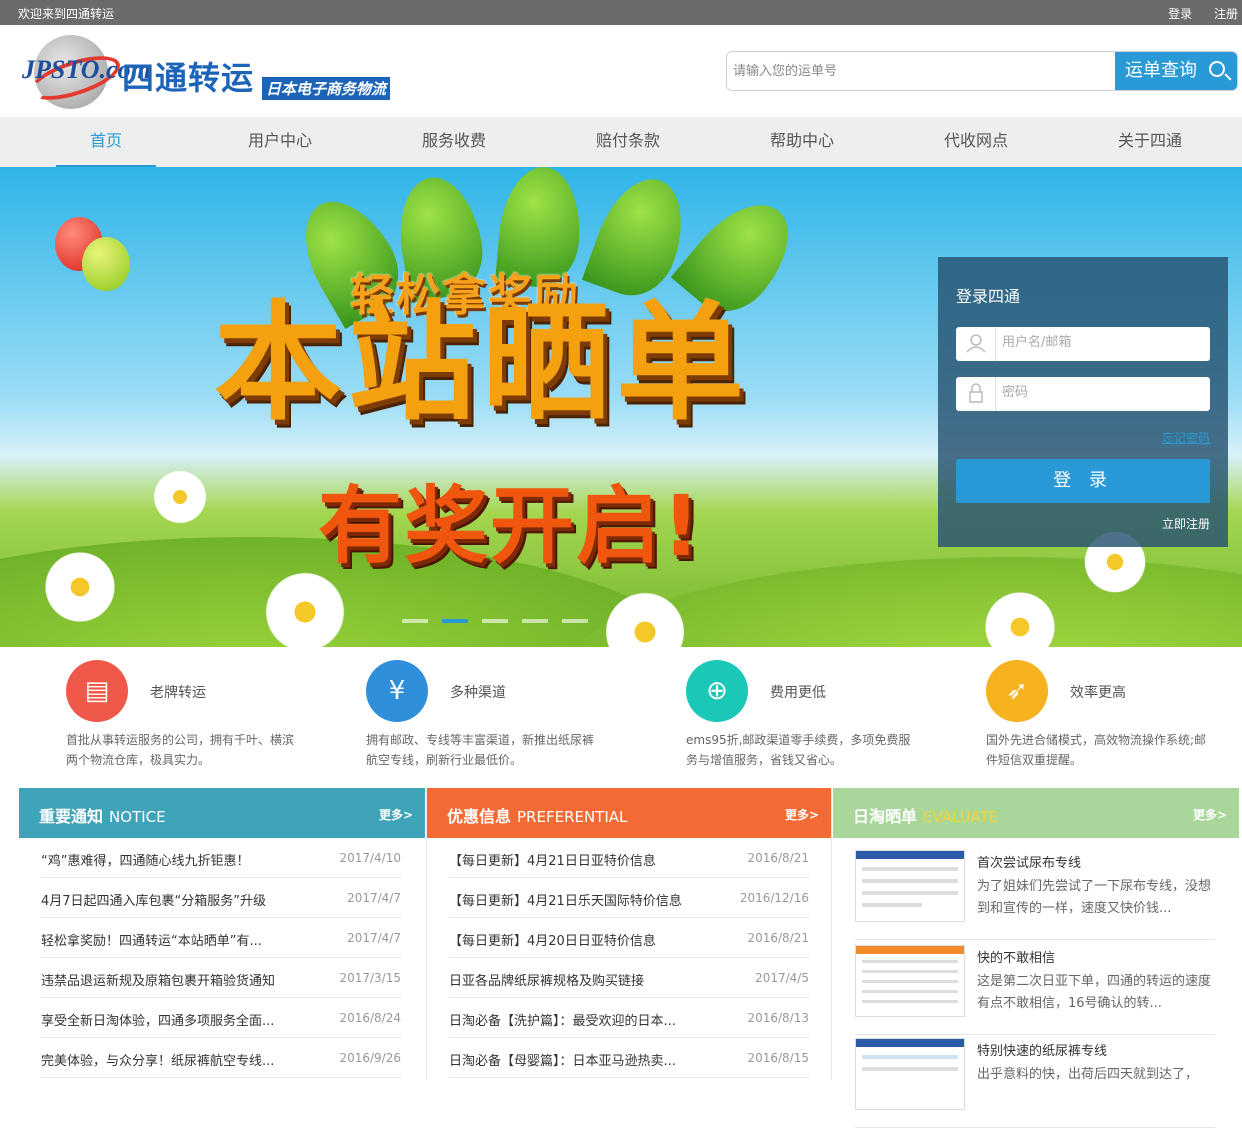 This screenshot has height=1128, width=1242. I want to click on feature-channels: ¥ 多种渠道 拥有邮政、专线等丰富渠道，新推出纸尿裤航空专线，刷新行业最低价。, so click(506, 715).